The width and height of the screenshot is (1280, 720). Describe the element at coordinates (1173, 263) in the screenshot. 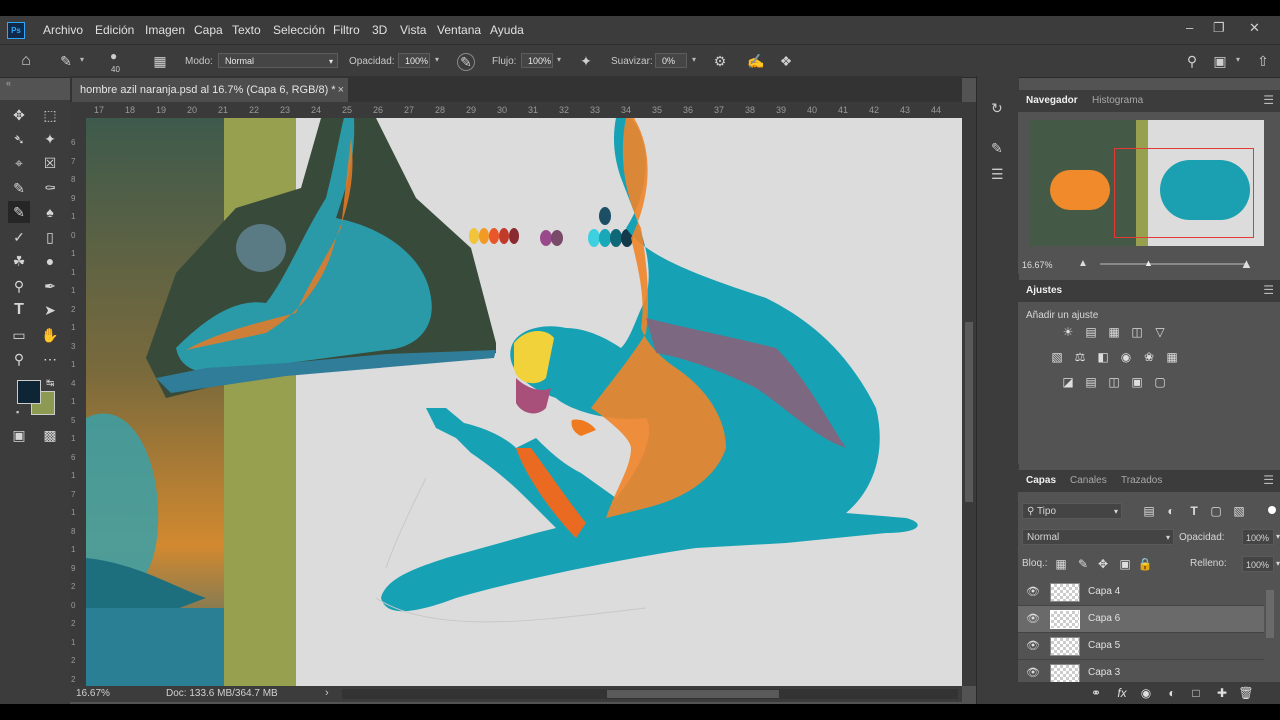

I see `navigator-zoom-slider: ▲` at that location.